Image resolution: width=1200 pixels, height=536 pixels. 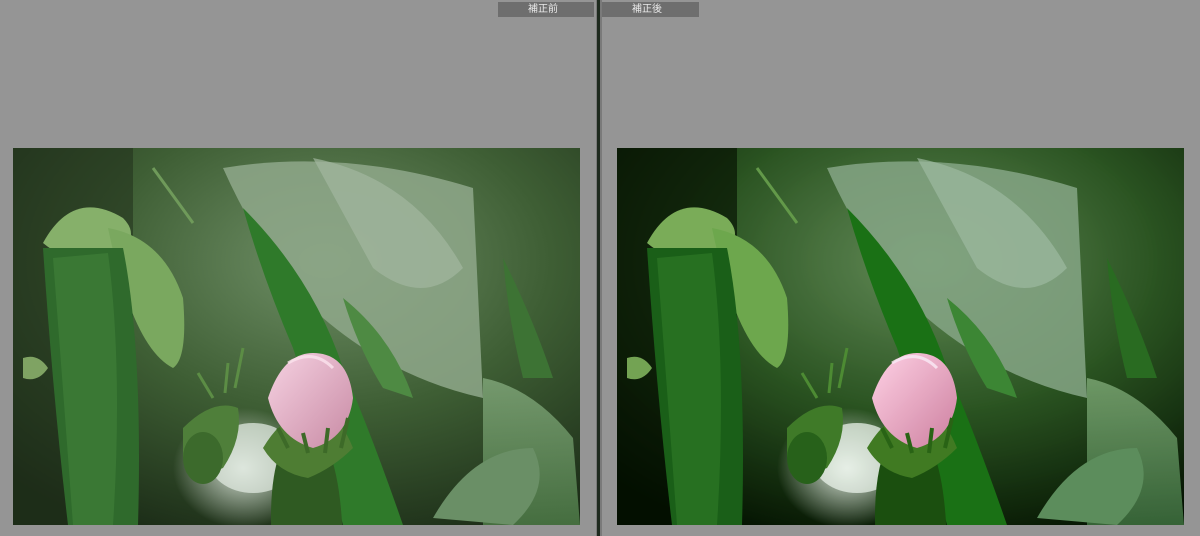 I want to click on before-label: 補正前, so click(x=546, y=9).